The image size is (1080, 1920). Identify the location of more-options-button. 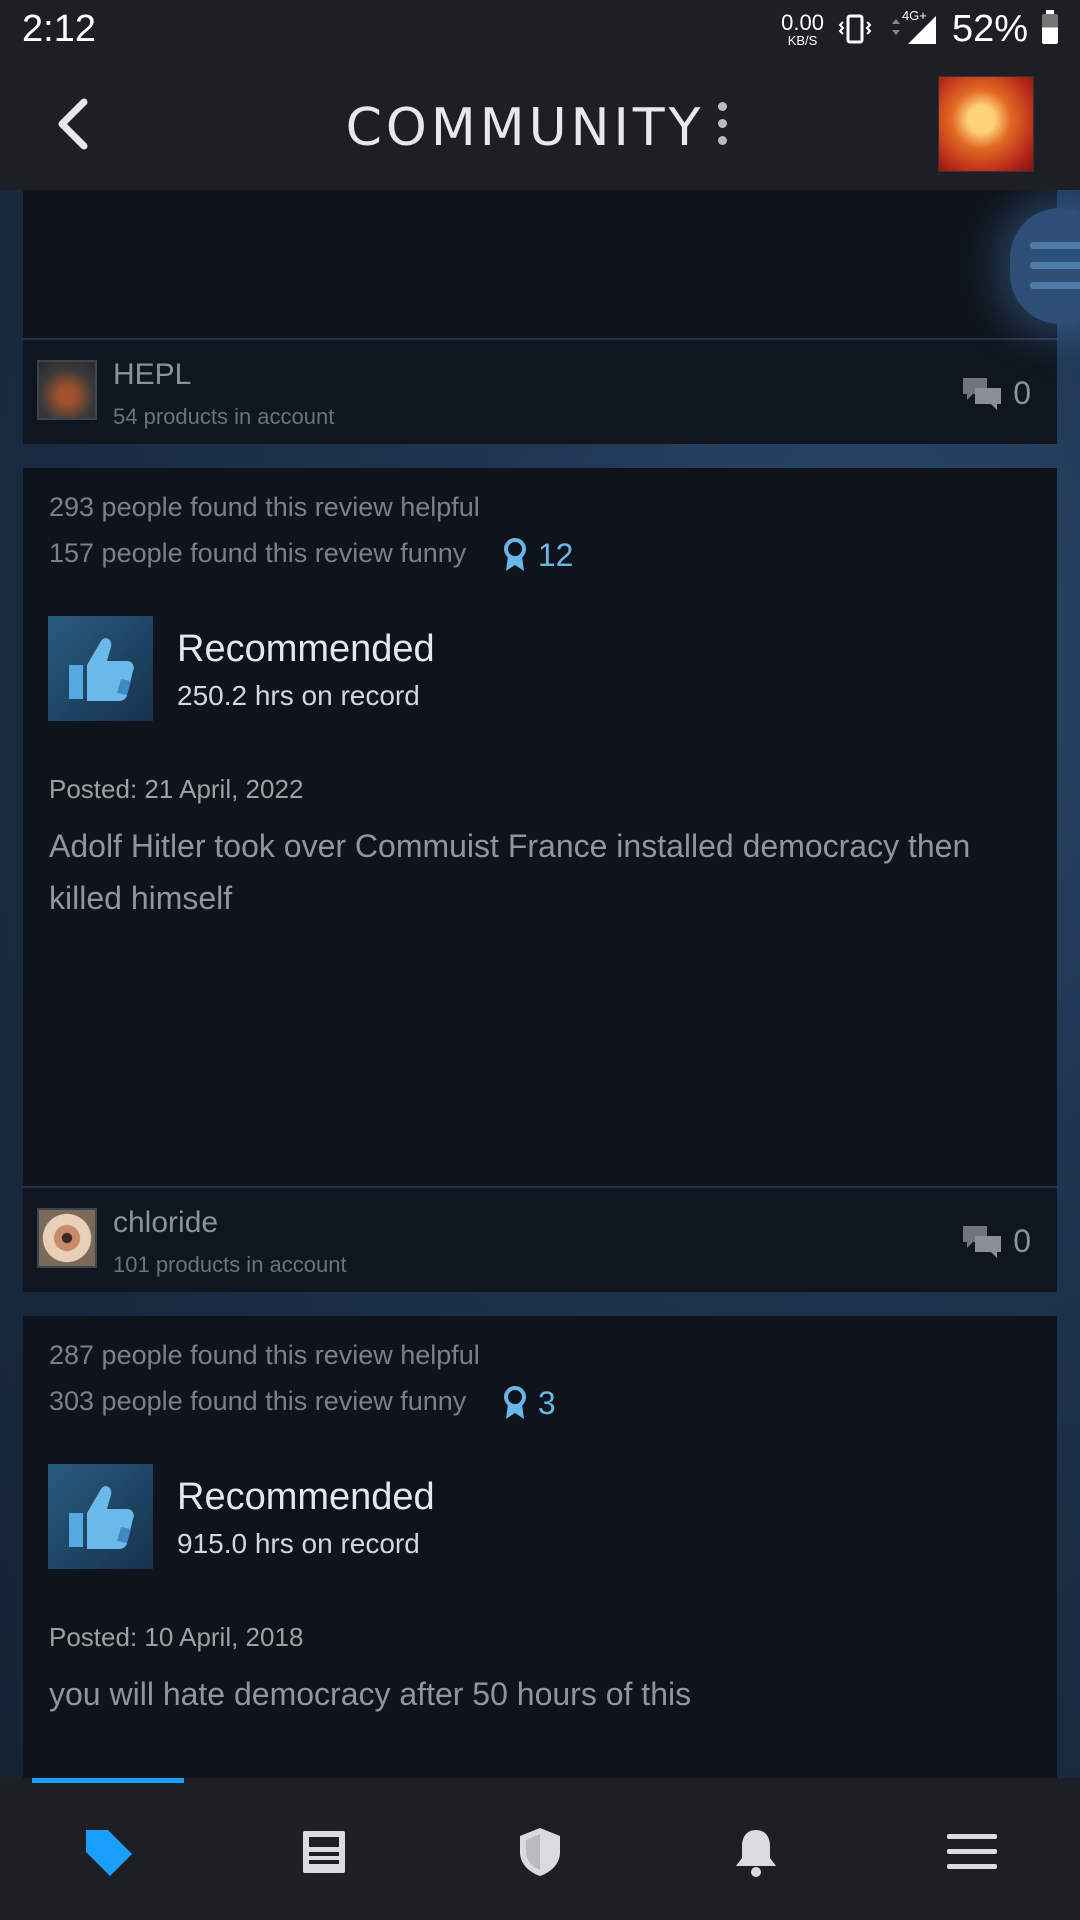
(722, 124).